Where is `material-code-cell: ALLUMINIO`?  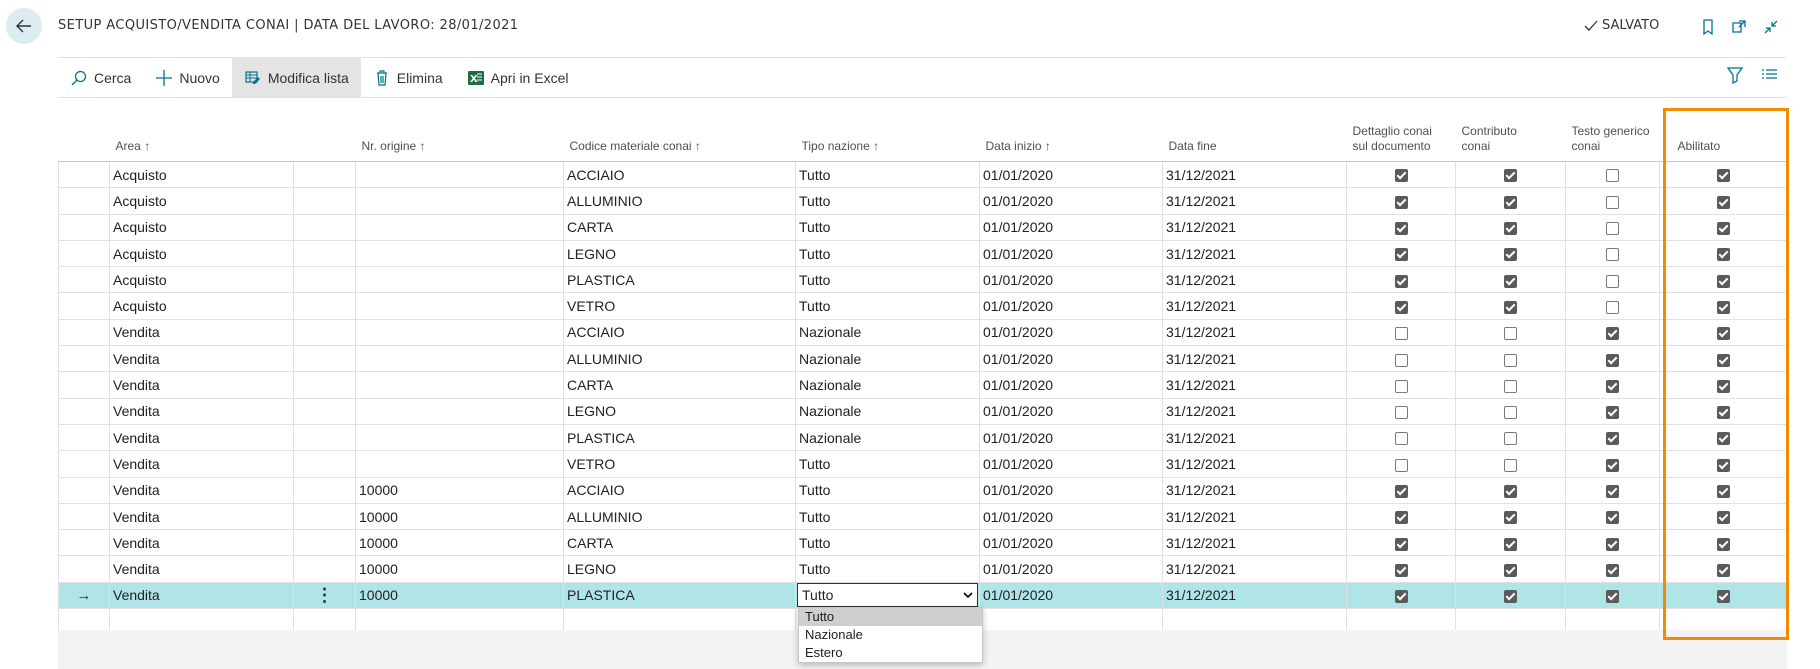
material-code-cell: ALLUMINIO is located at coordinates (679, 517).